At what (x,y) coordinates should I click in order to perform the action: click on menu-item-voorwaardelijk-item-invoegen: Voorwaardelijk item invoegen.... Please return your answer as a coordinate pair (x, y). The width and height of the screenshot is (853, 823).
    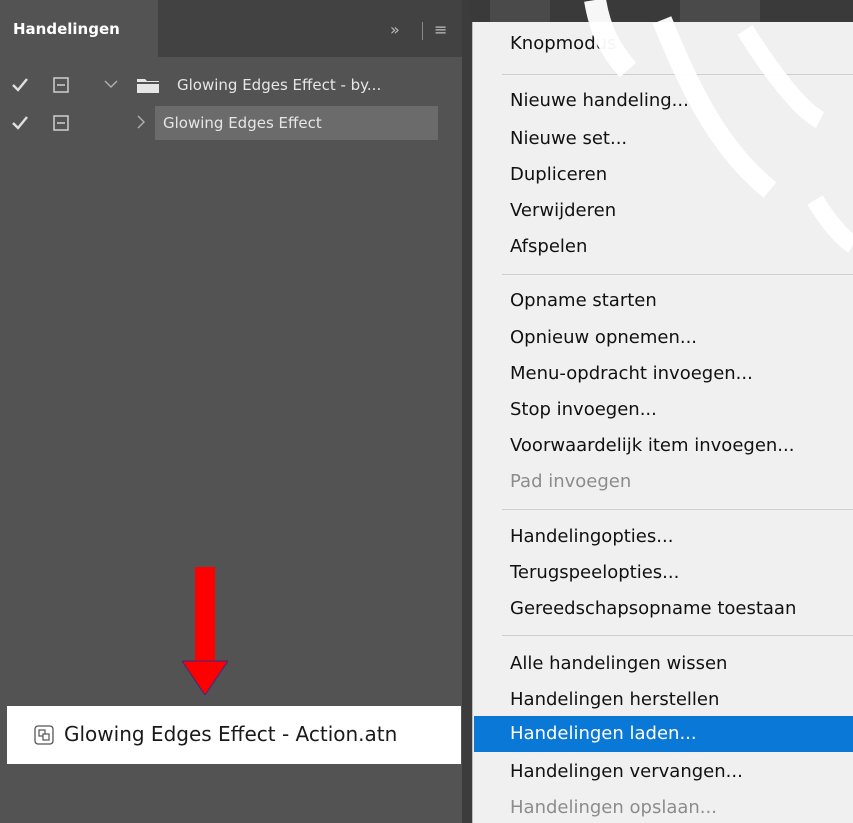
    Looking at the image, I should click on (652, 446).